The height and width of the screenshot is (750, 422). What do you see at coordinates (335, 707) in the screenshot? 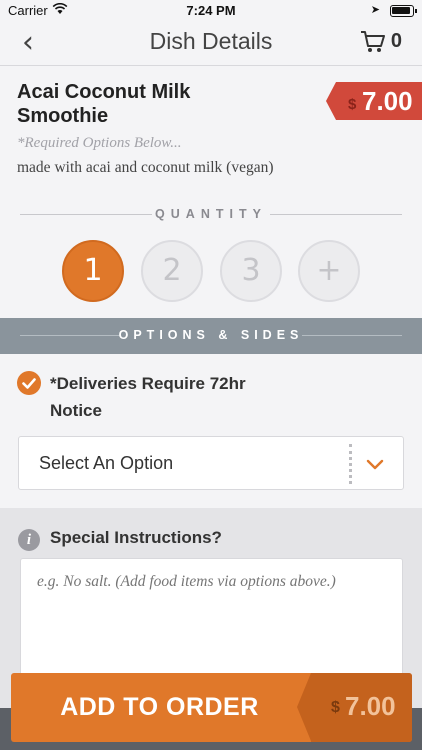
I see `footer-price-currency: $` at bounding box center [335, 707].